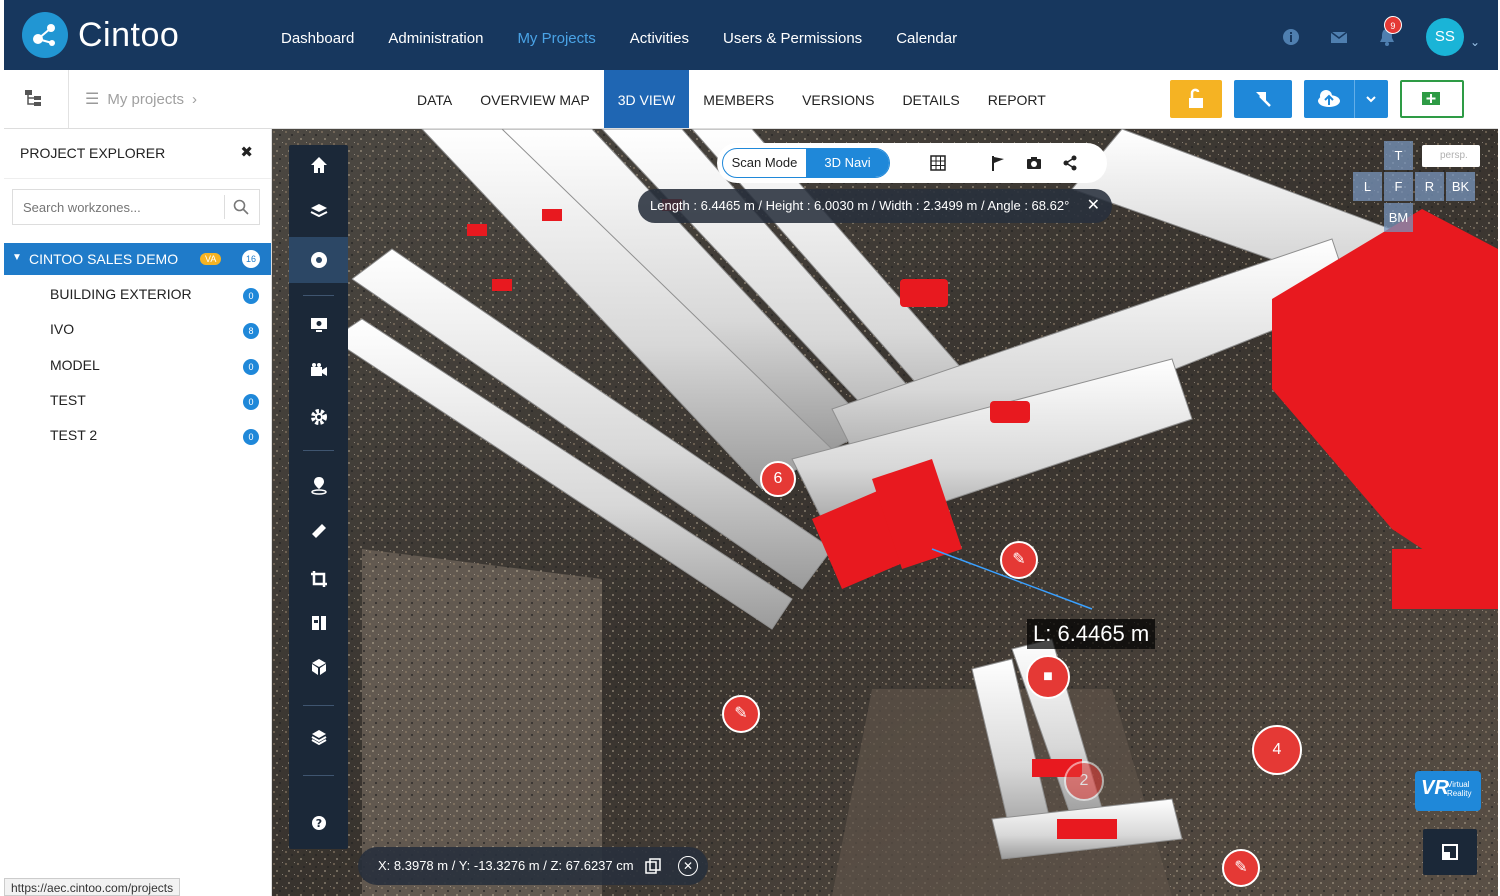 The width and height of the screenshot is (1500, 896). I want to click on share-pin-button, so click(1263, 99).